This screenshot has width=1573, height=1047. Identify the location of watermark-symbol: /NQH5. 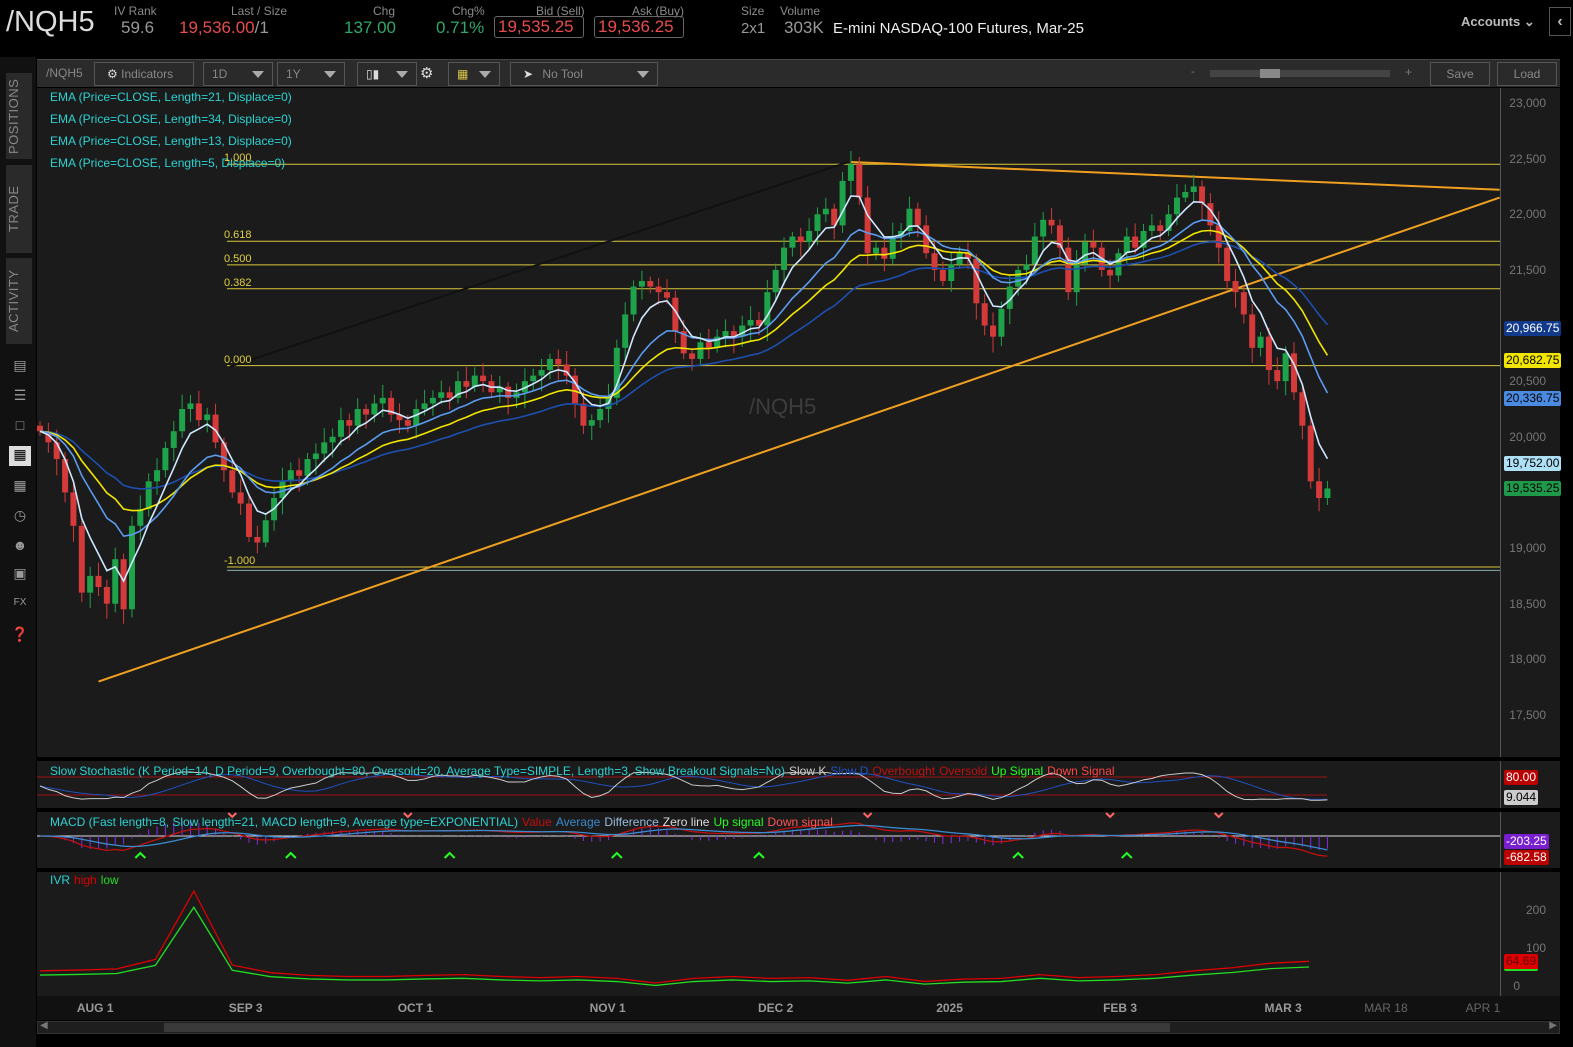
(783, 406).